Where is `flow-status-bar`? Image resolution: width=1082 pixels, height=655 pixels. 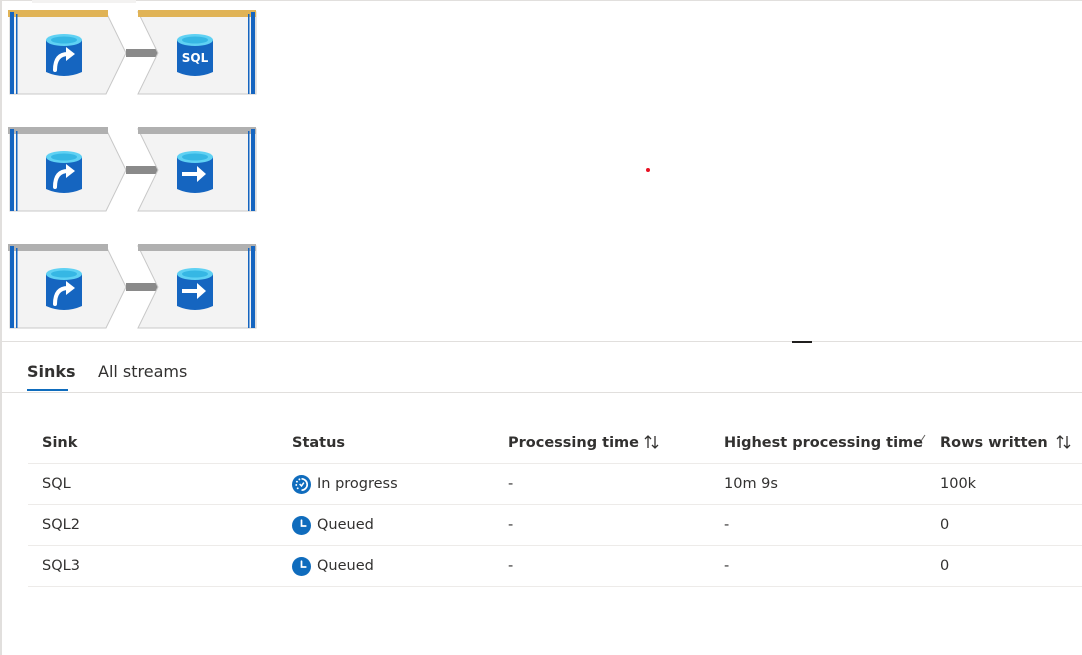
flow-status-bar is located at coordinates (58, 13).